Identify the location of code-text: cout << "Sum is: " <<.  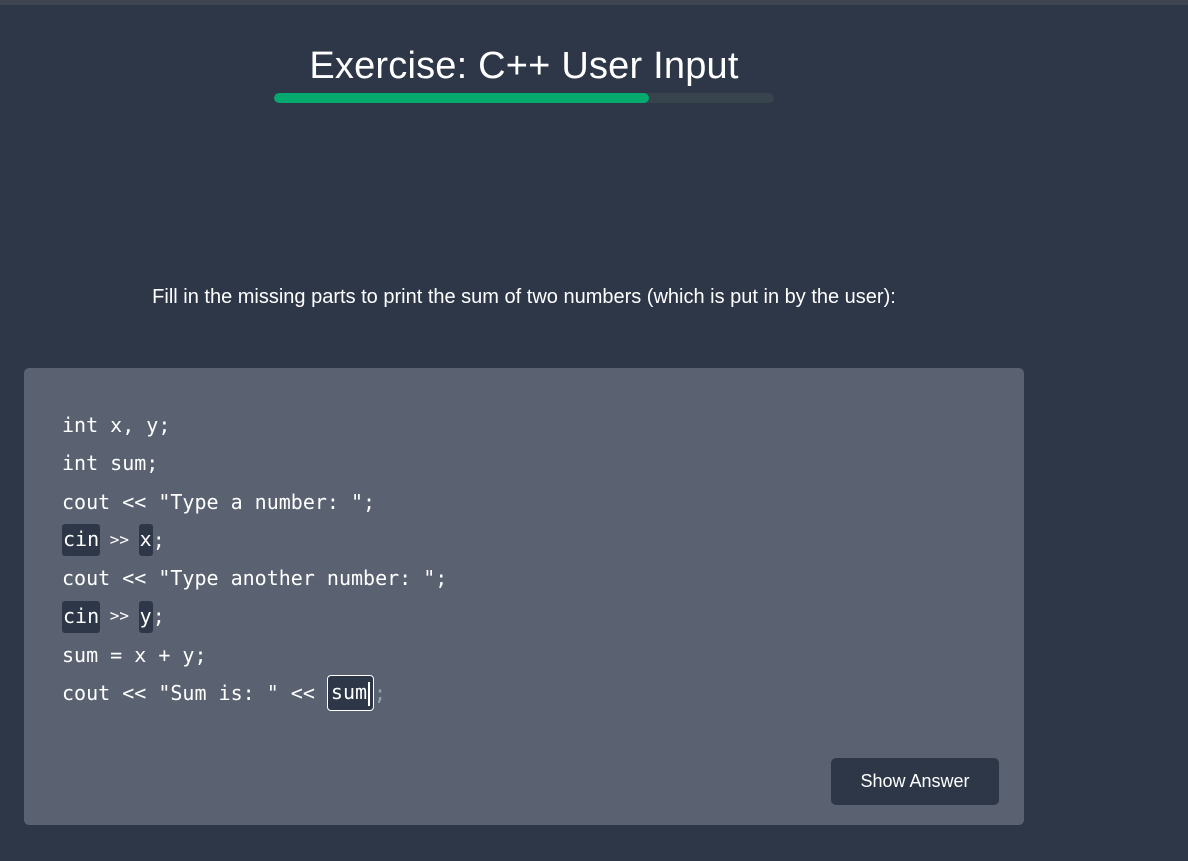
(194, 693).